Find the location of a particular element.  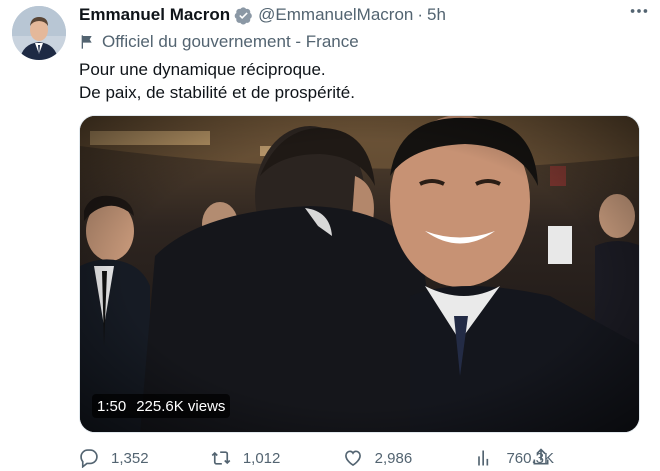

retweet-count: 1,012 is located at coordinates (261, 458).